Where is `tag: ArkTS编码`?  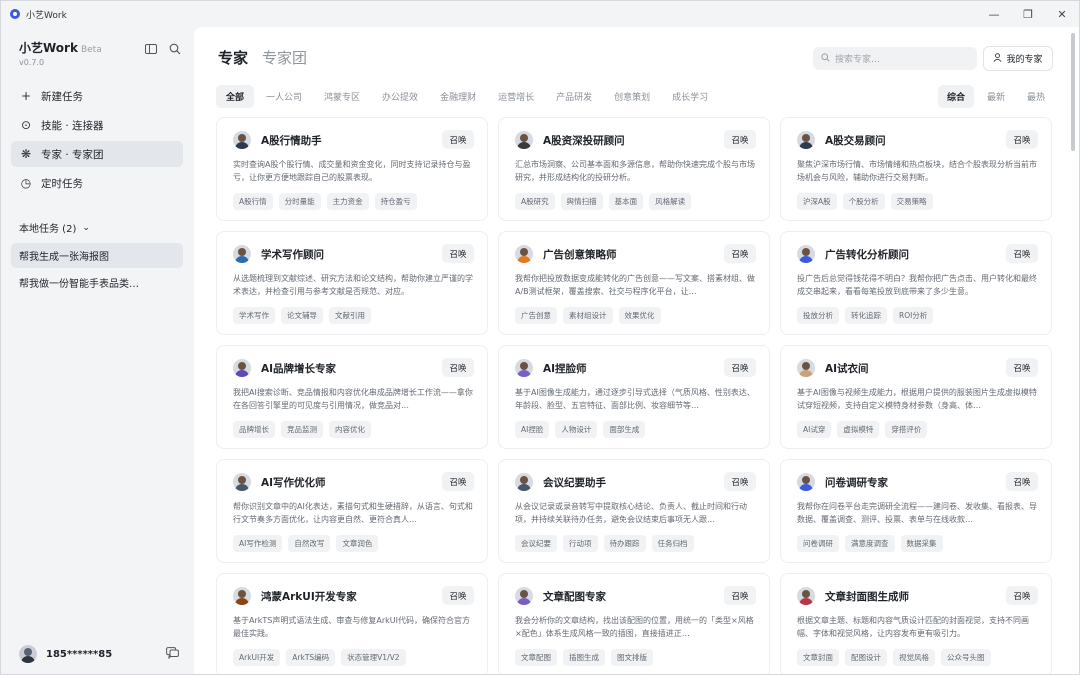
tag: ArkTS编码 is located at coordinates (311, 657).